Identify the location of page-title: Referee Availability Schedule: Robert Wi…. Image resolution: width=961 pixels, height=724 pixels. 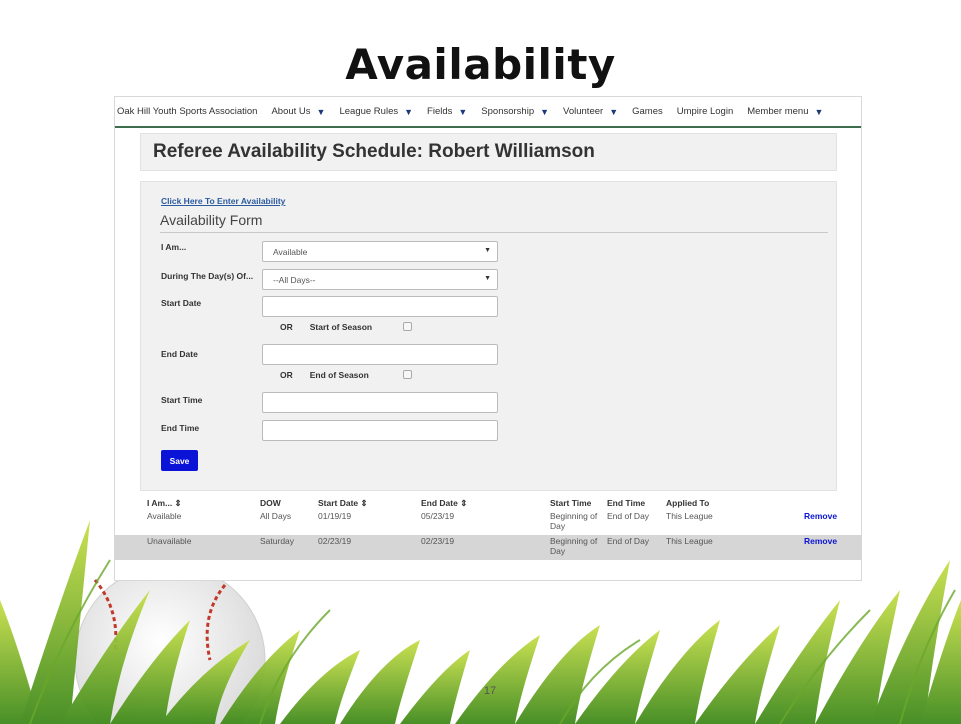
(374, 151).